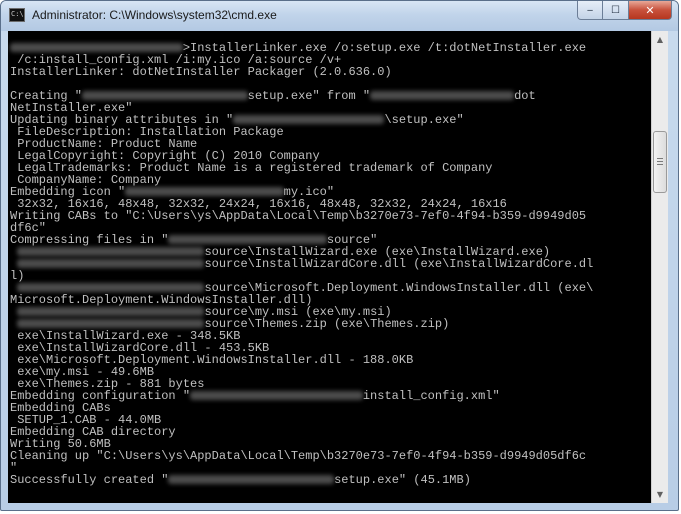 The width and height of the screenshot is (681, 514). Describe the element at coordinates (659, 267) in the screenshot. I see `vertical-scrollbar: ▲ ▼` at that location.